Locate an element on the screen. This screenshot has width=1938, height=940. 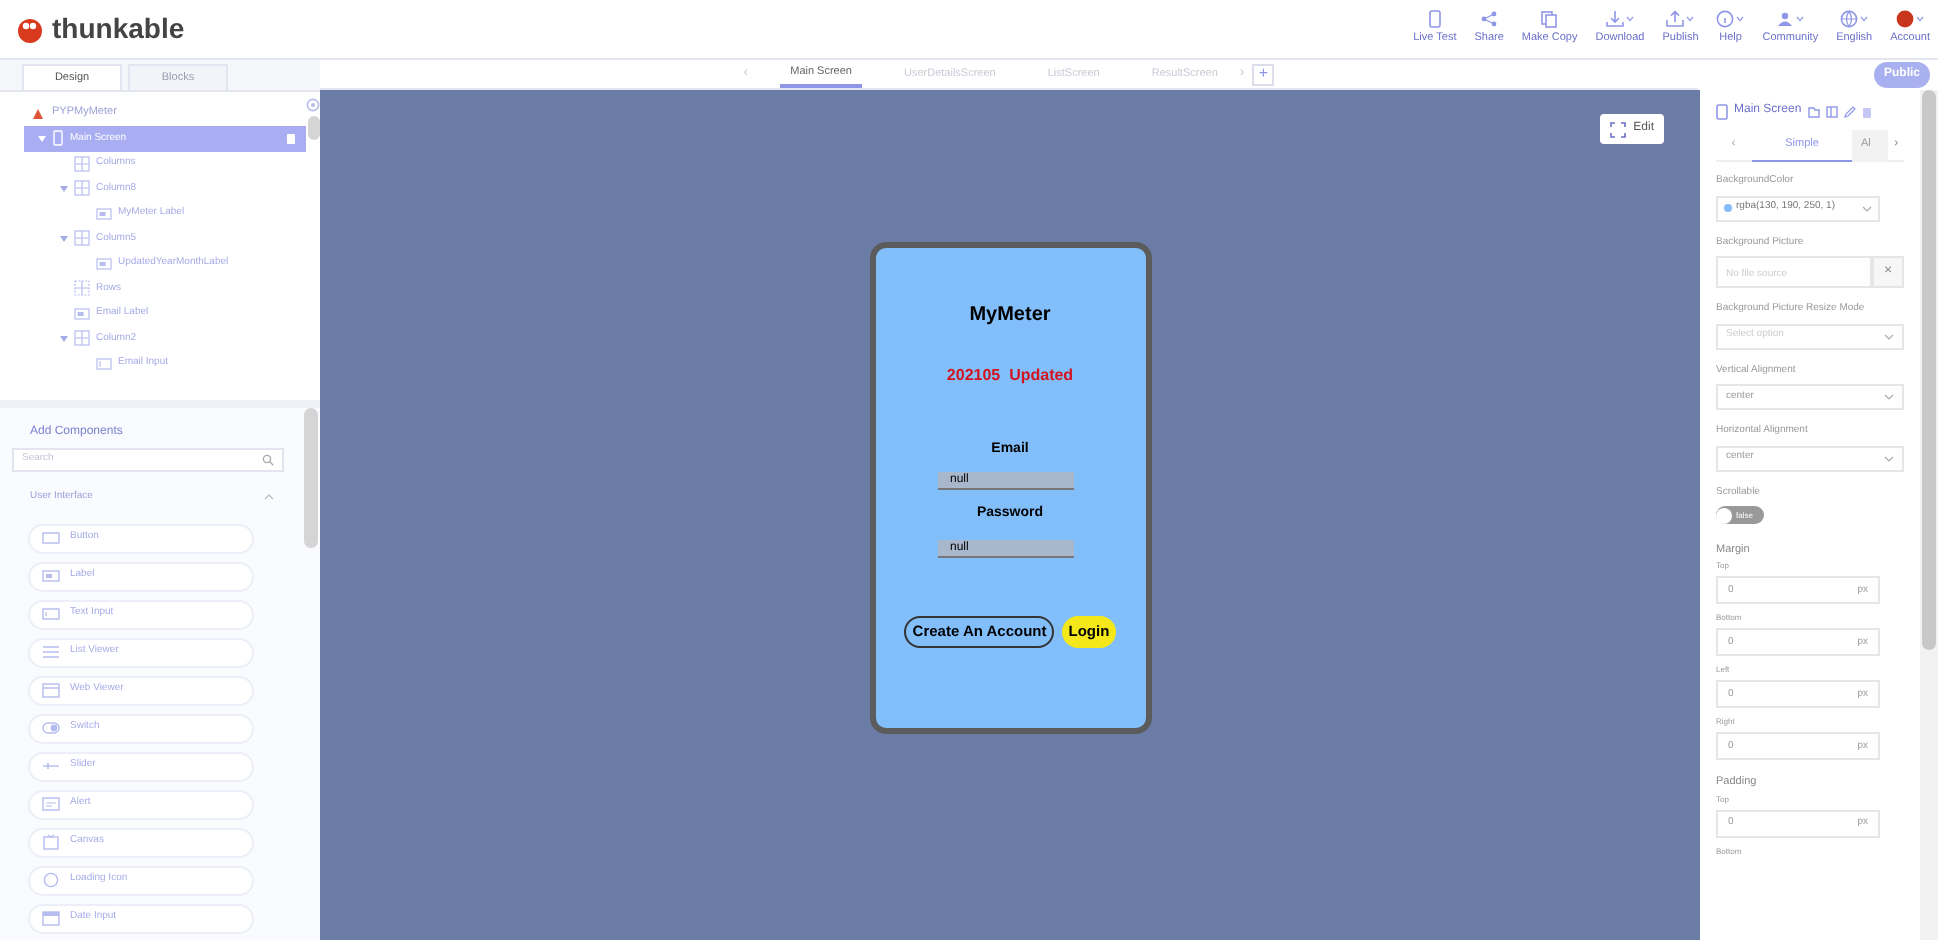
settings-icon is located at coordinates (313, 105).